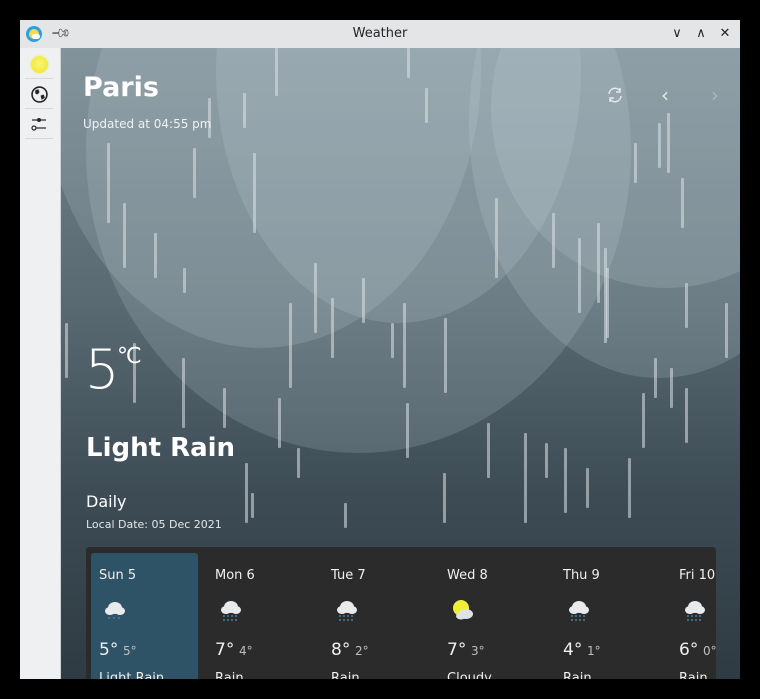  Describe the element at coordinates (130, 651) in the screenshot. I see `forecast-low: 5°` at that location.